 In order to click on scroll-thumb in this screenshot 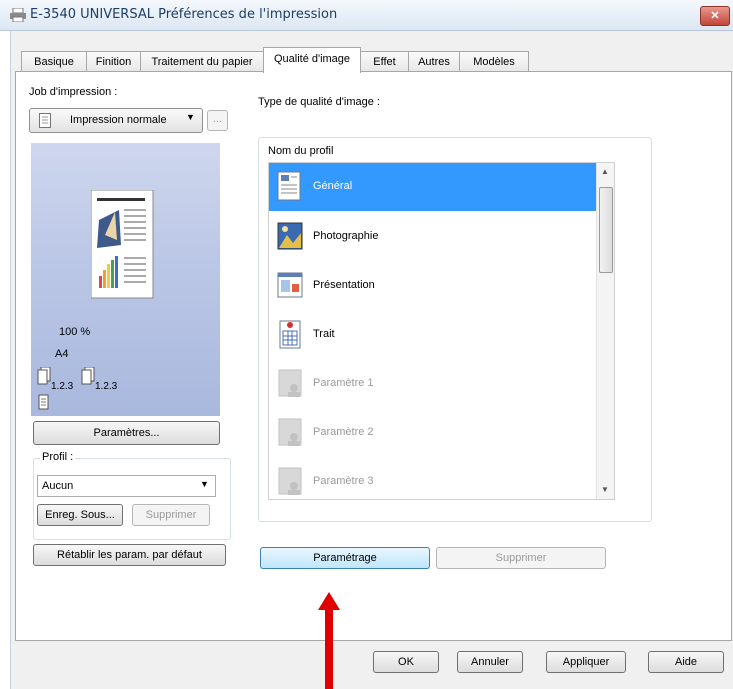, I will do `click(606, 230)`.